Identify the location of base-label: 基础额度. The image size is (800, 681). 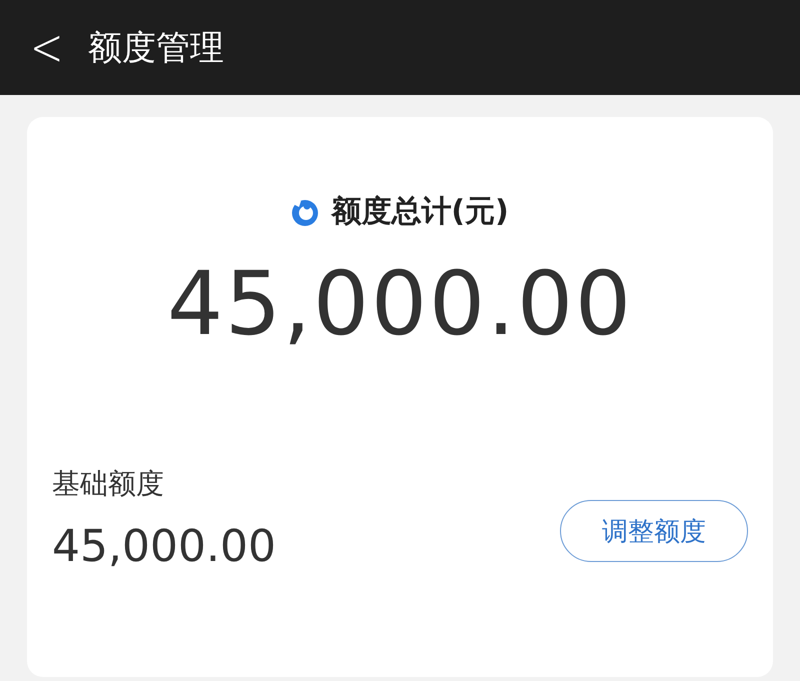
(108, 484).